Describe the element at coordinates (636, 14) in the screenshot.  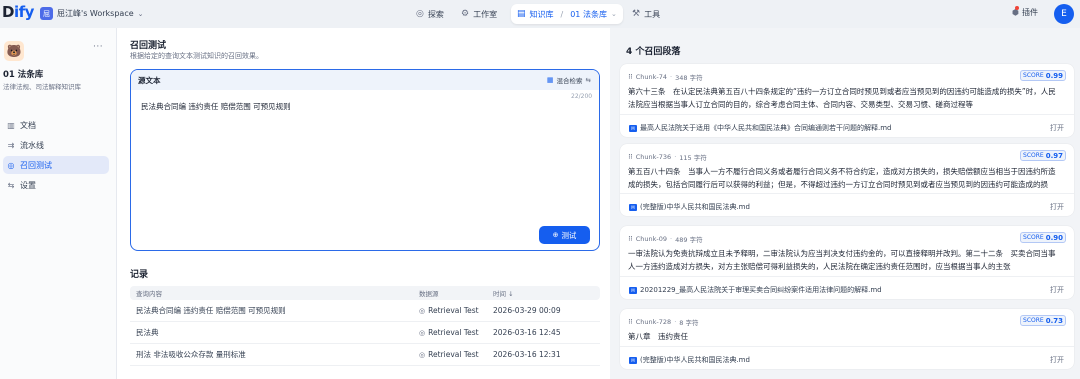
I see `hammer-icon: ⚒` at that location.